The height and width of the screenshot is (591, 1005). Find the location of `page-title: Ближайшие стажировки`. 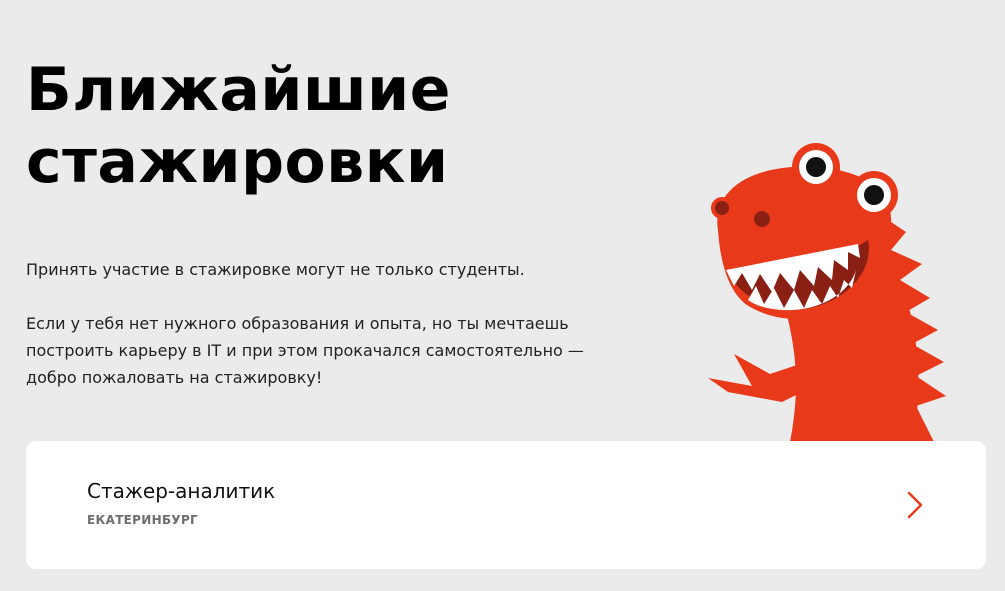

page-title: Ближайшие стажировки is located at coordinates (286, 126).